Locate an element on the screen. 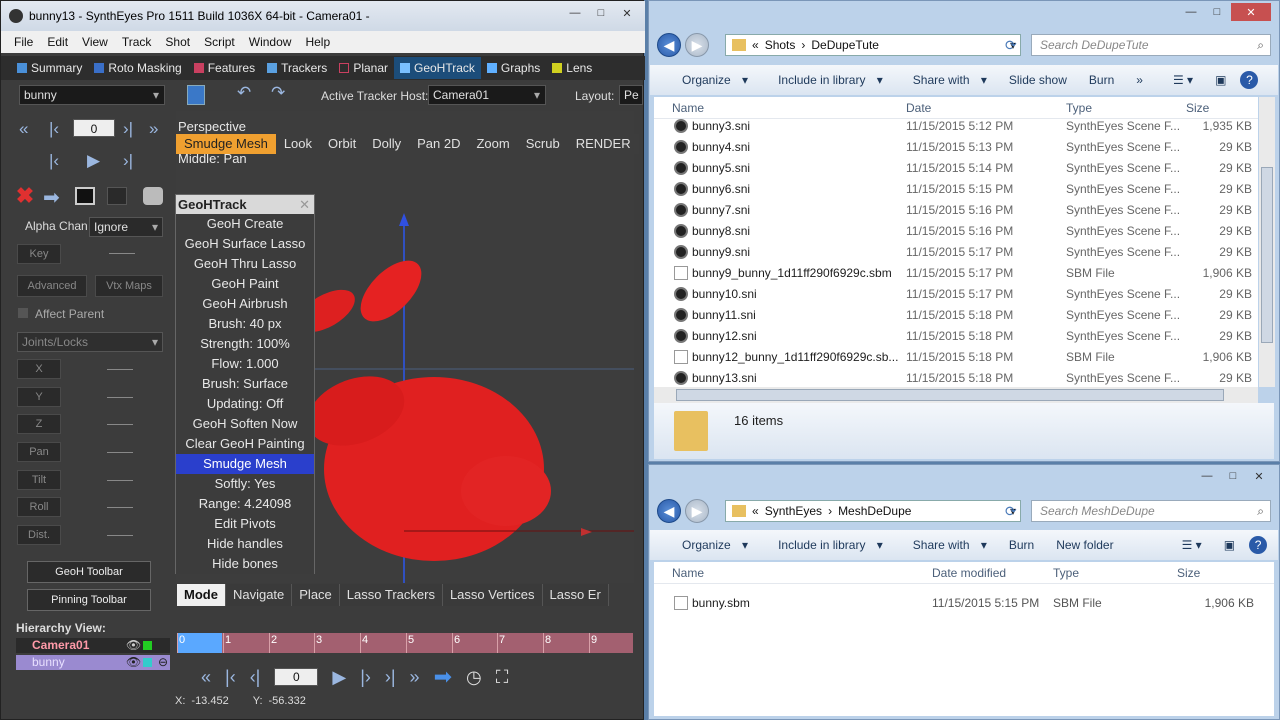  field-dist: Dist. is located at coordinates (39, 535).